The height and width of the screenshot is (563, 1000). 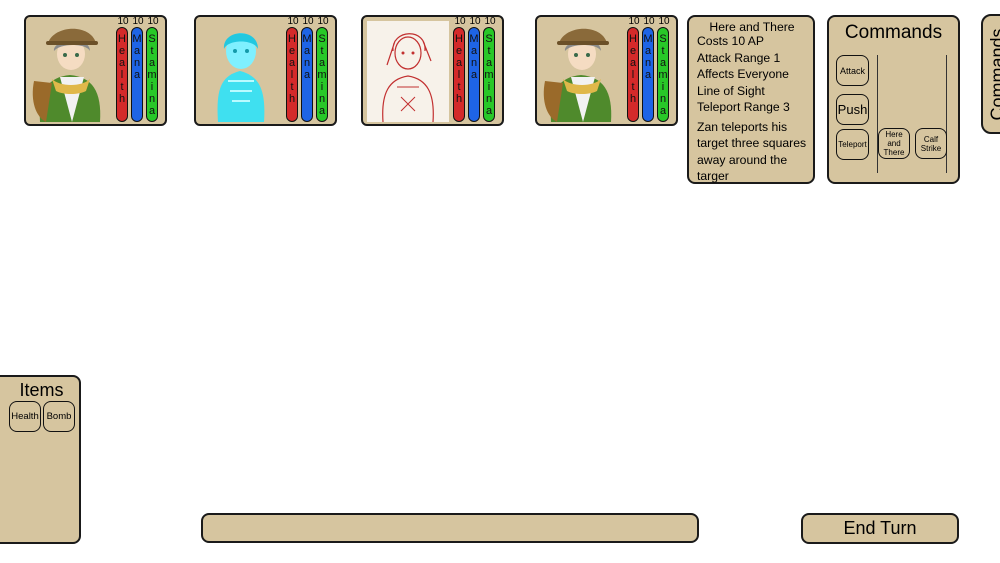 What do you see at coordinates (408, 71) in the screenshot?
I see `sketch-portrait` at bounding box center [408, 71].